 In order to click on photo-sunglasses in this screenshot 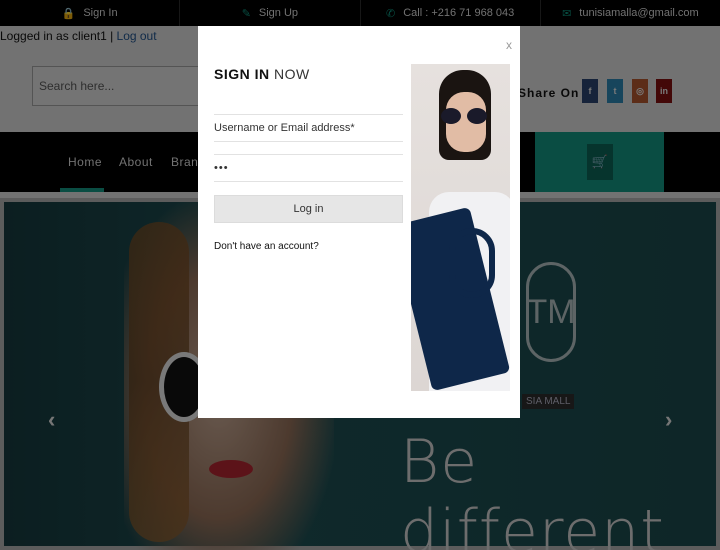, I will do `click(465, 116)`.